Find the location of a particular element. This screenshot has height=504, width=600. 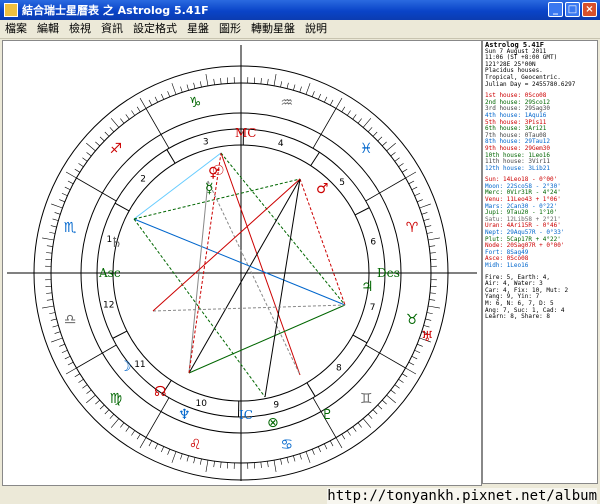

planet-glyph: ☽ is located at coordinates (125, 367).